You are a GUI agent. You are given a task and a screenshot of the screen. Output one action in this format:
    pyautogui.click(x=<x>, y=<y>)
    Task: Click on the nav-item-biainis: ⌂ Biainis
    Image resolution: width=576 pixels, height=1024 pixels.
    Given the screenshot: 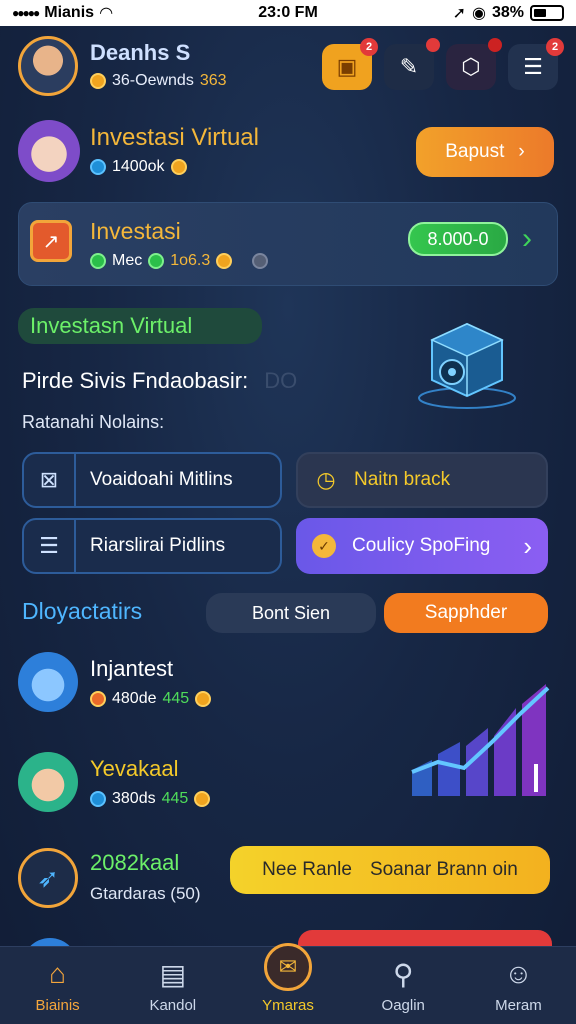 What is the action you would take?
    pyautogui.click(x=57, y=985)
    